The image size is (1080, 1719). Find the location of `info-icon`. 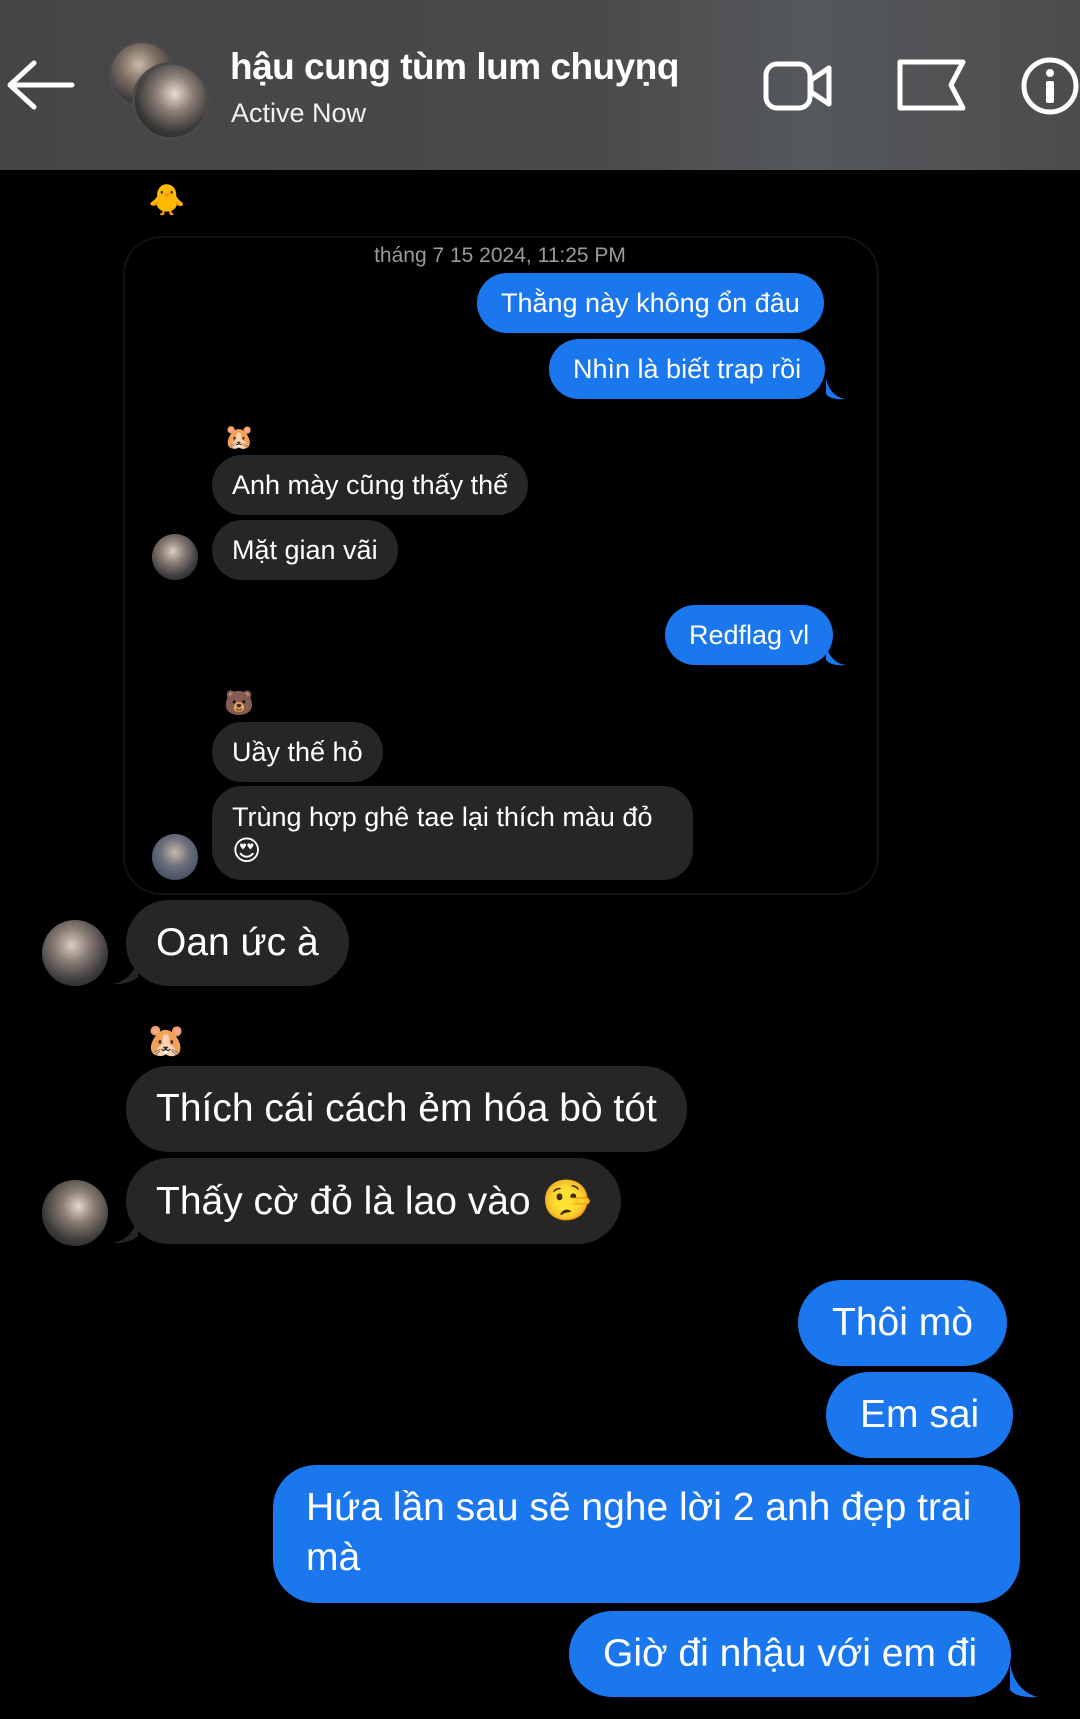

info-icon is located at coordinates (1050, 86).